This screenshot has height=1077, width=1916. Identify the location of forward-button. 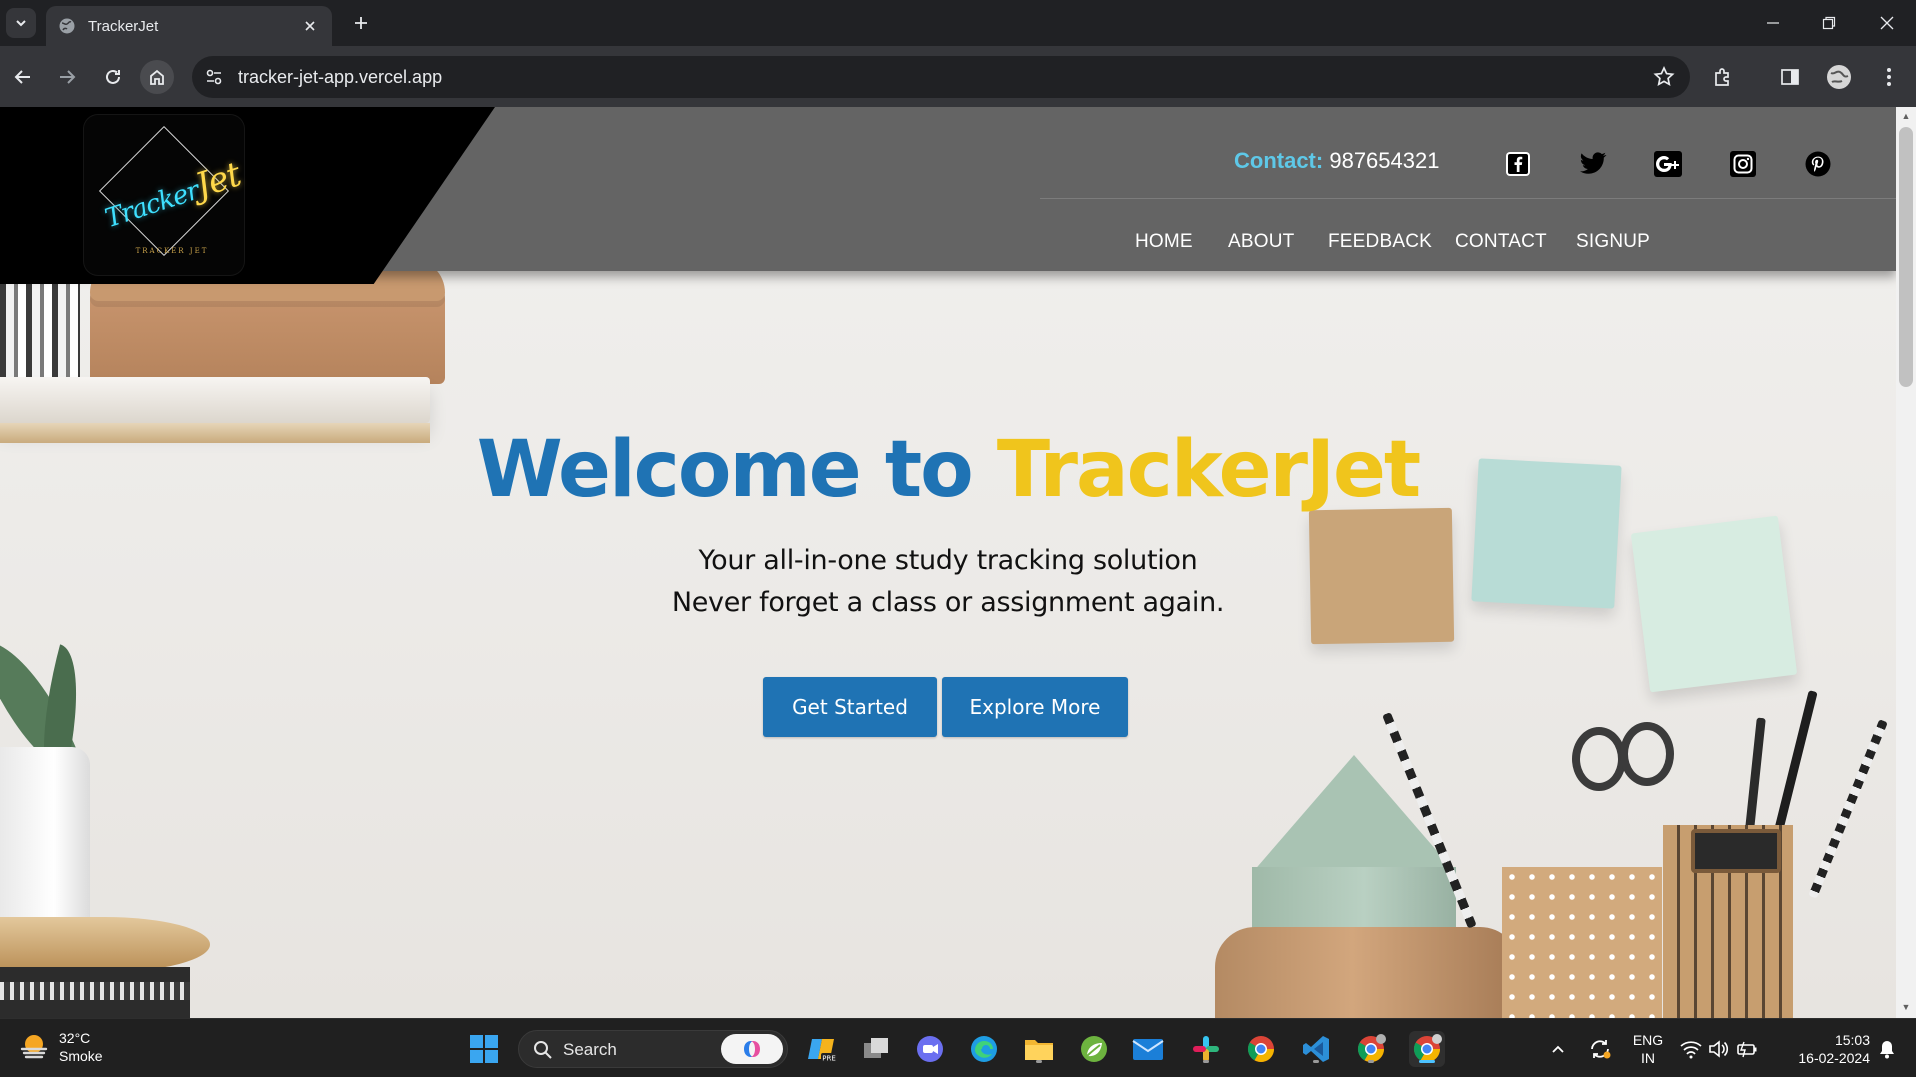
(67, 77).